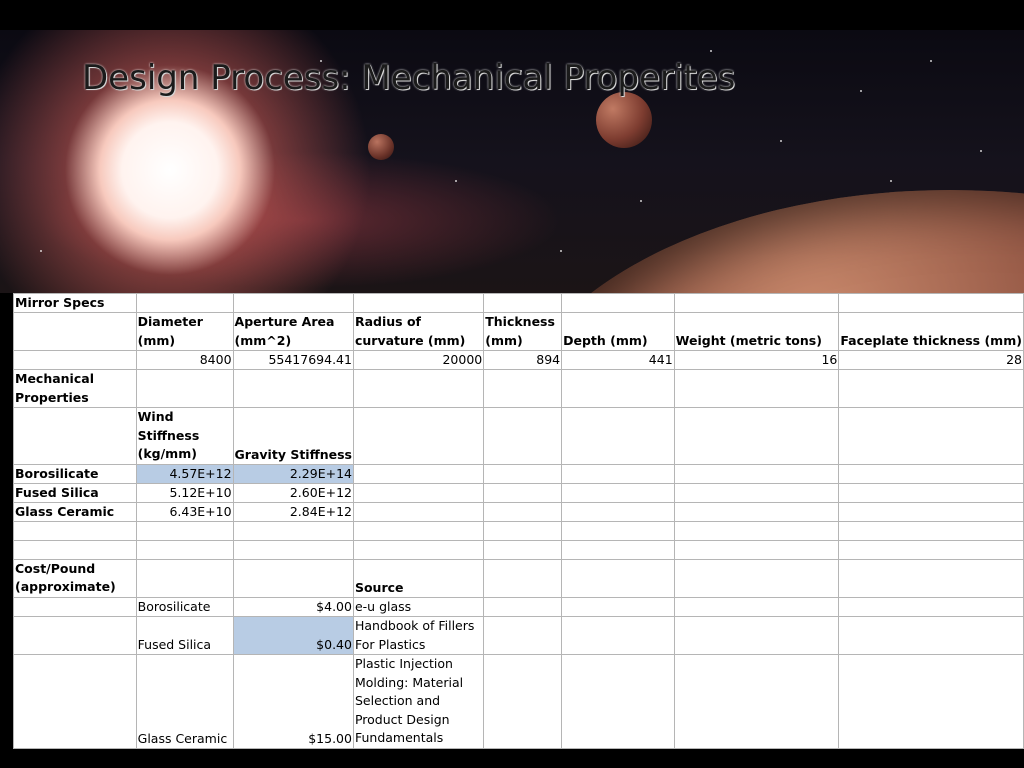 This screenshot has width=1024, height=768. What do you see at coordinates (418, 331) in the screenshot?
I see `column-header: Radius of curvature (mm)` at bounding box center [418, 331].